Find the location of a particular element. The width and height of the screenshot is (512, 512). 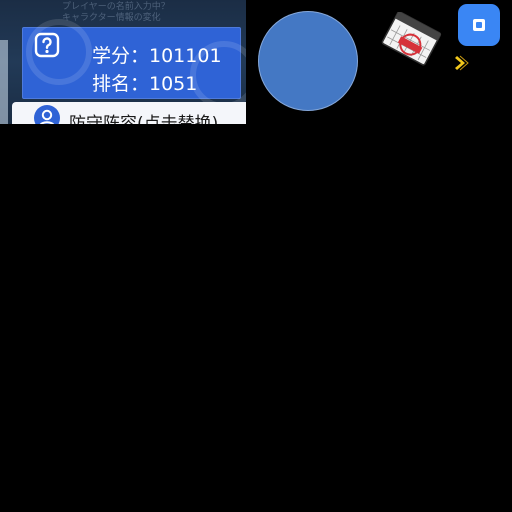

score-card: 学分：101101 排名：1051 is located at coordinates (134, 64).